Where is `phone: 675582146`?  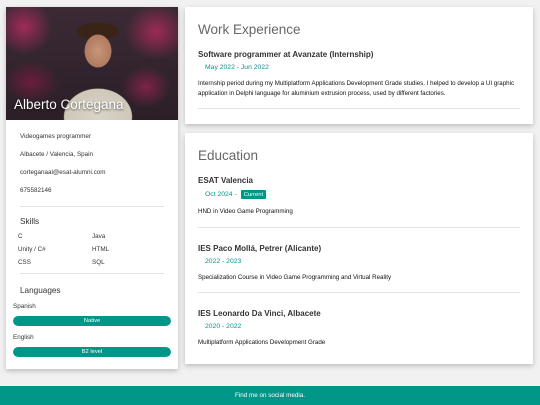 phone: 675582146 is located at coordinates (92, 191).